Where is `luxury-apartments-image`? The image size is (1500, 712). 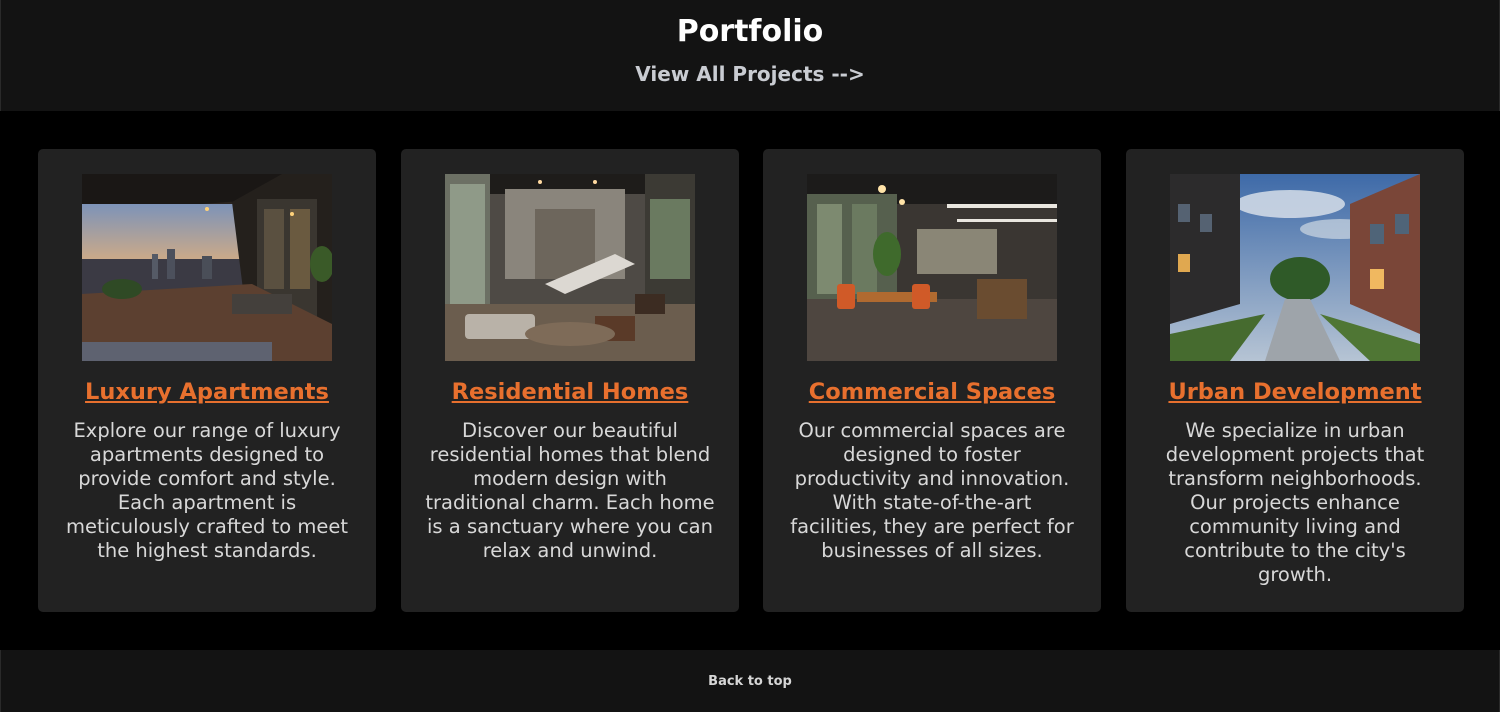
luxury-apartments-image is located at coordinates (207, 267).